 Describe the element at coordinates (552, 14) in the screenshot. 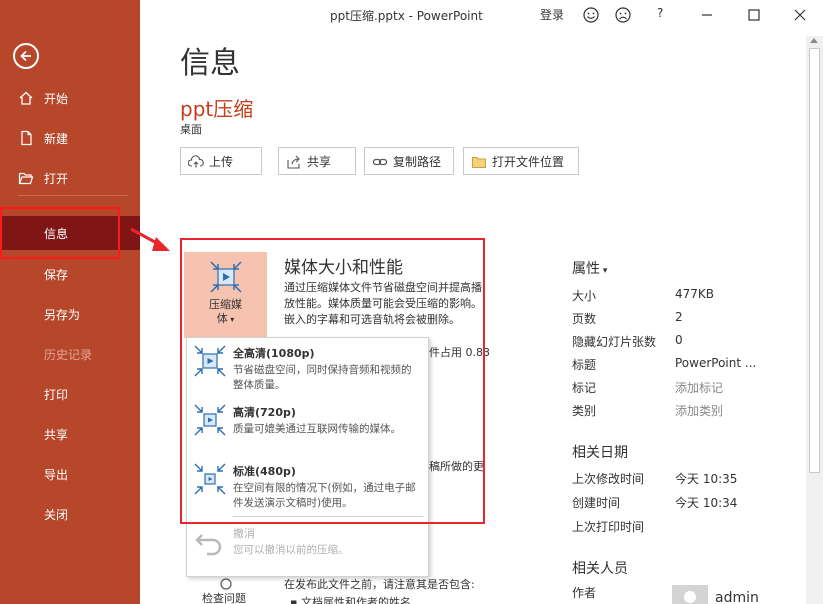

I see `login-link: 登录` at that location.